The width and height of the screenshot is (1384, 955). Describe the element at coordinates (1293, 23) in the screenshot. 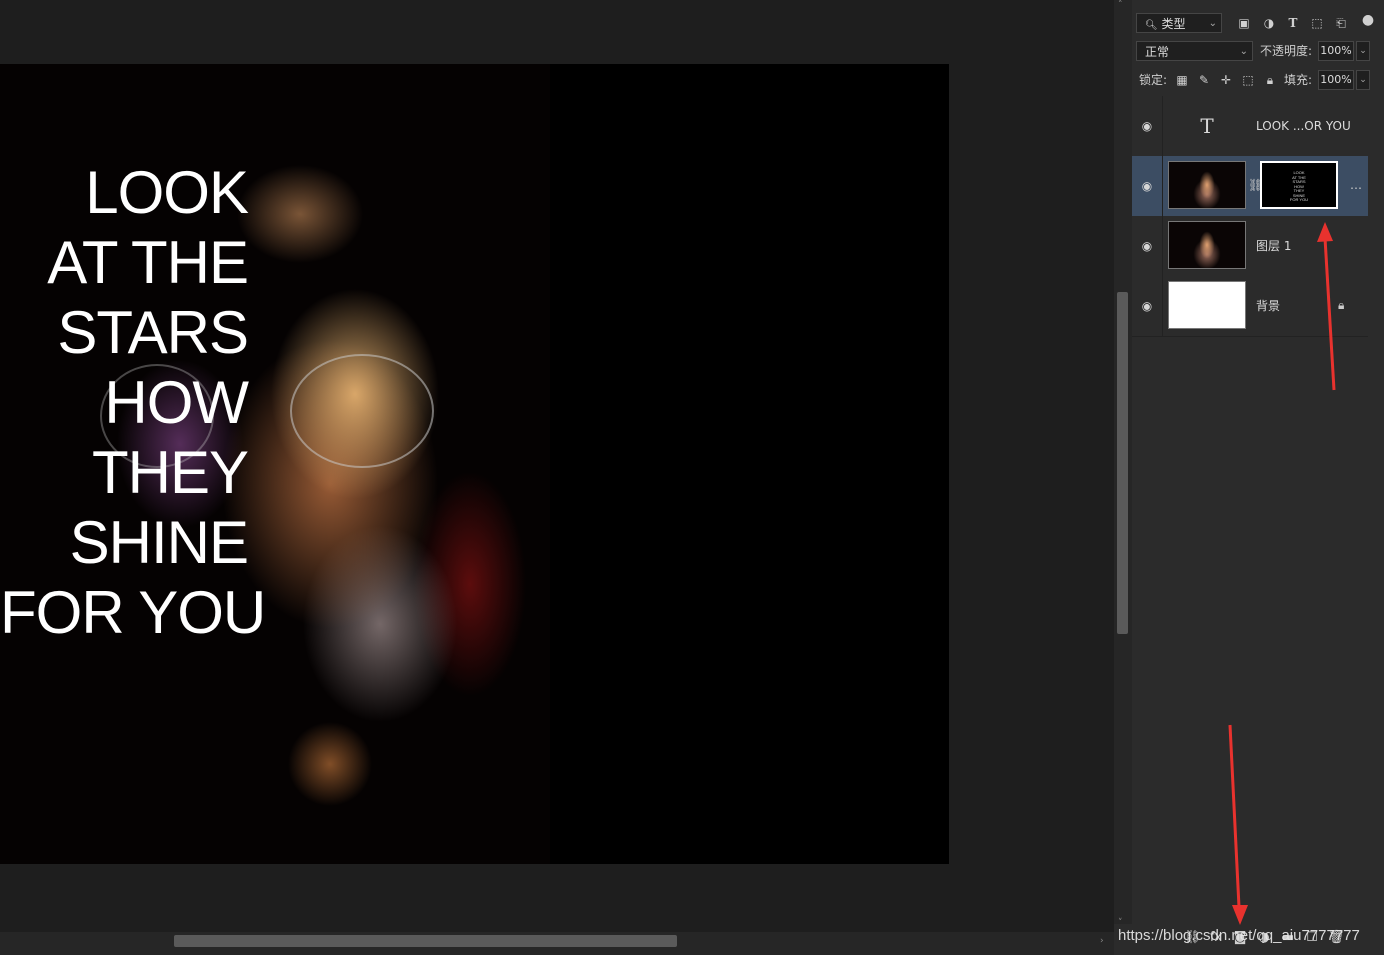

I see `type-filter-icon: T` at that location.